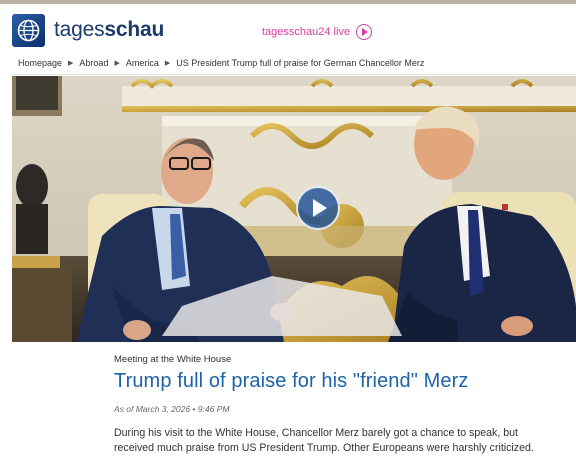  I want to click on breadcrumb-america: America, so click(142, 63).